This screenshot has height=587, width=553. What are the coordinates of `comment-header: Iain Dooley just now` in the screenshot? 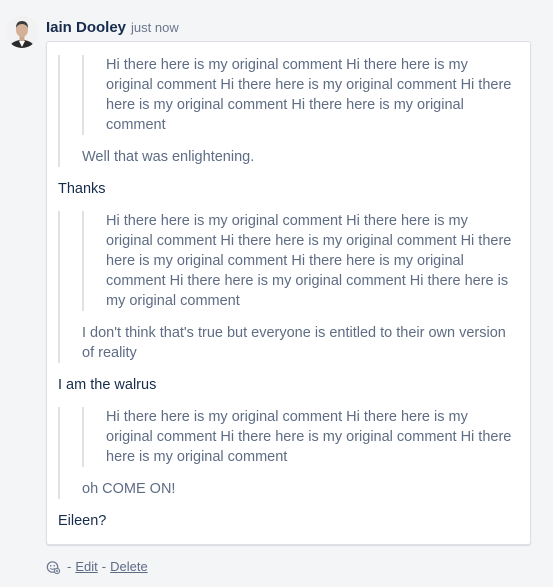 It's located at (112, 29).